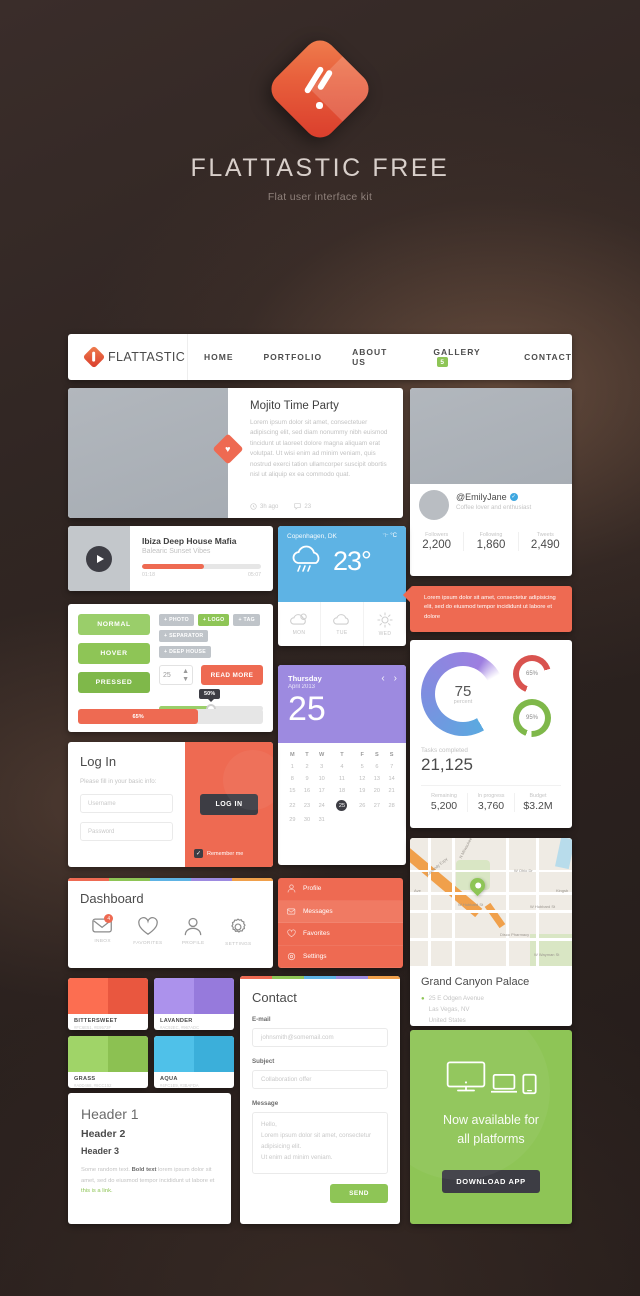 The image size is (640, 1296). I want to click on stat-followers: Followers 2,200, so click(437, 541).